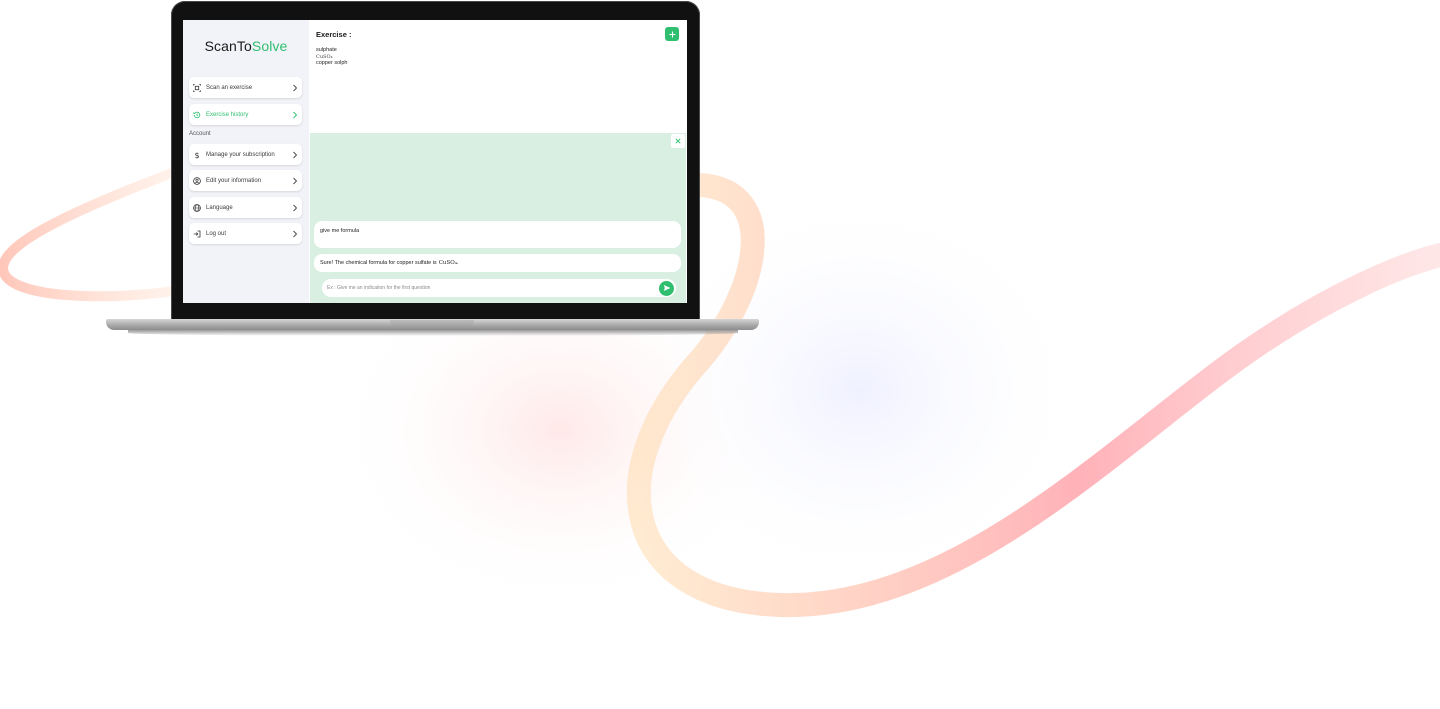  I want to click on plus-icon, so click(672, 34).